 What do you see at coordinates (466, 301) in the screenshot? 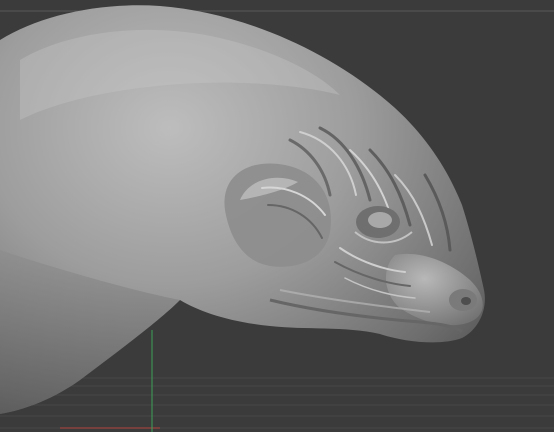
I see `nostril` at bounding box center [466, 301].